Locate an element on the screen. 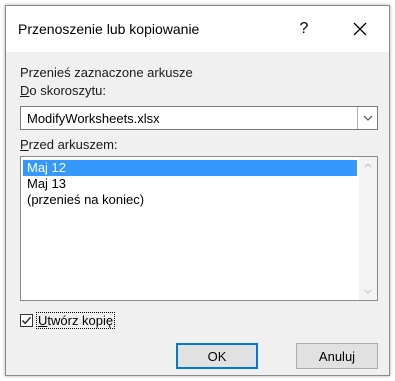 Image resolution: width=395 pixels, height=381 pixels. before-sheet-label: Przed arkuszem: is located at coordinates (69, 144).